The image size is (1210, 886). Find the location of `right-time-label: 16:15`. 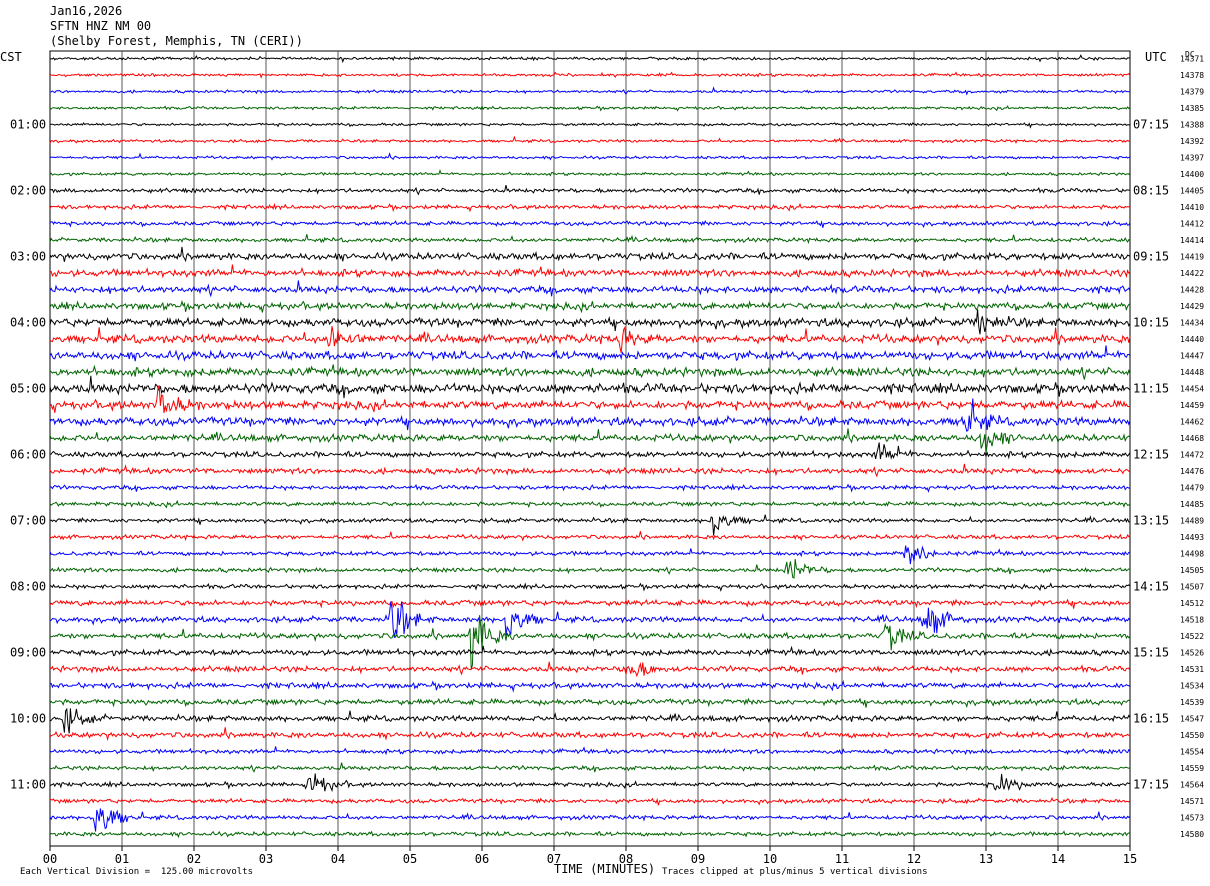

right-time-label: 16:15 is located at coordinates (1151, 719).